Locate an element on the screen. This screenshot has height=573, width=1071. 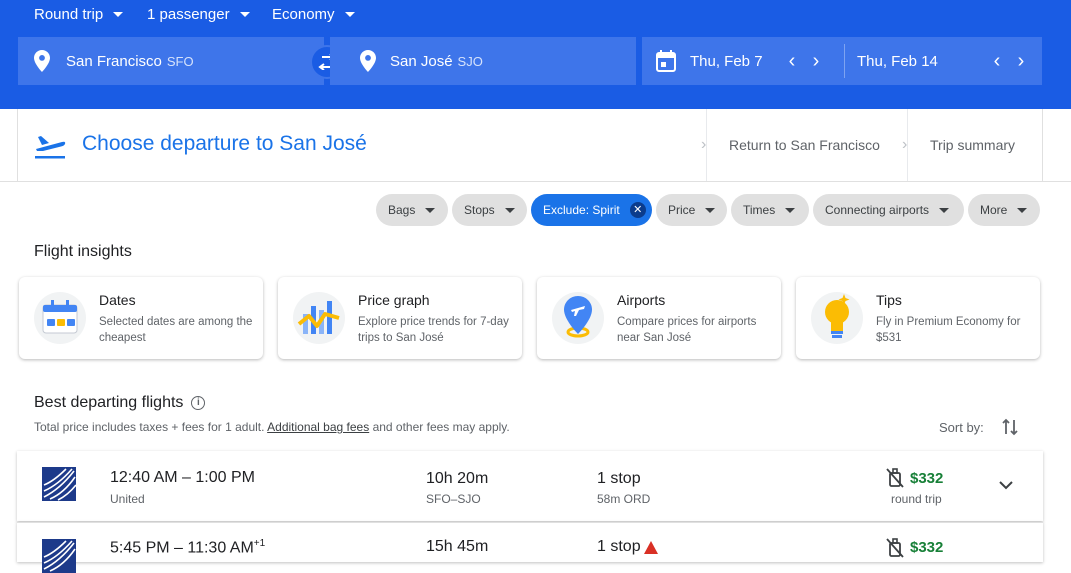
origin-field: San Francisco SFO is located at coordinates (171, 61).